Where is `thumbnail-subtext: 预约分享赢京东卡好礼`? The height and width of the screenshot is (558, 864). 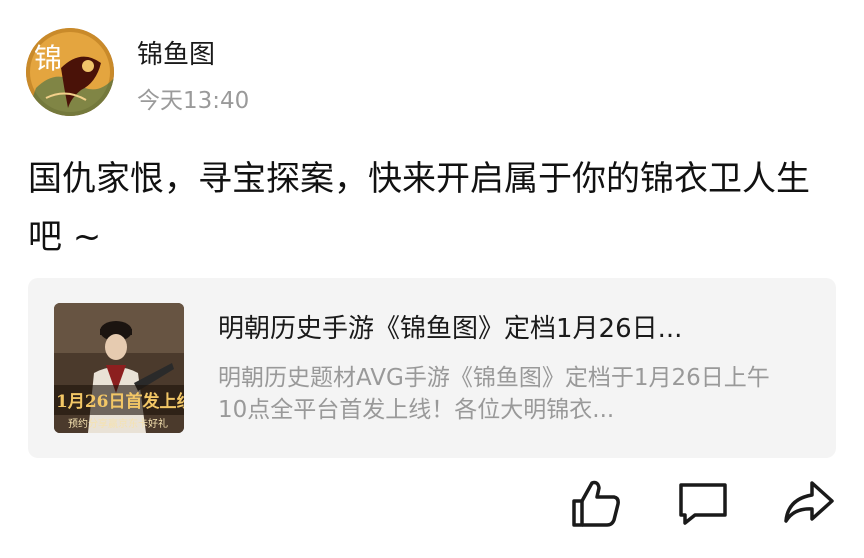
thumbnail-subtext: 预约分享赢京东卡好礼 is located at coordinates (118, 423).